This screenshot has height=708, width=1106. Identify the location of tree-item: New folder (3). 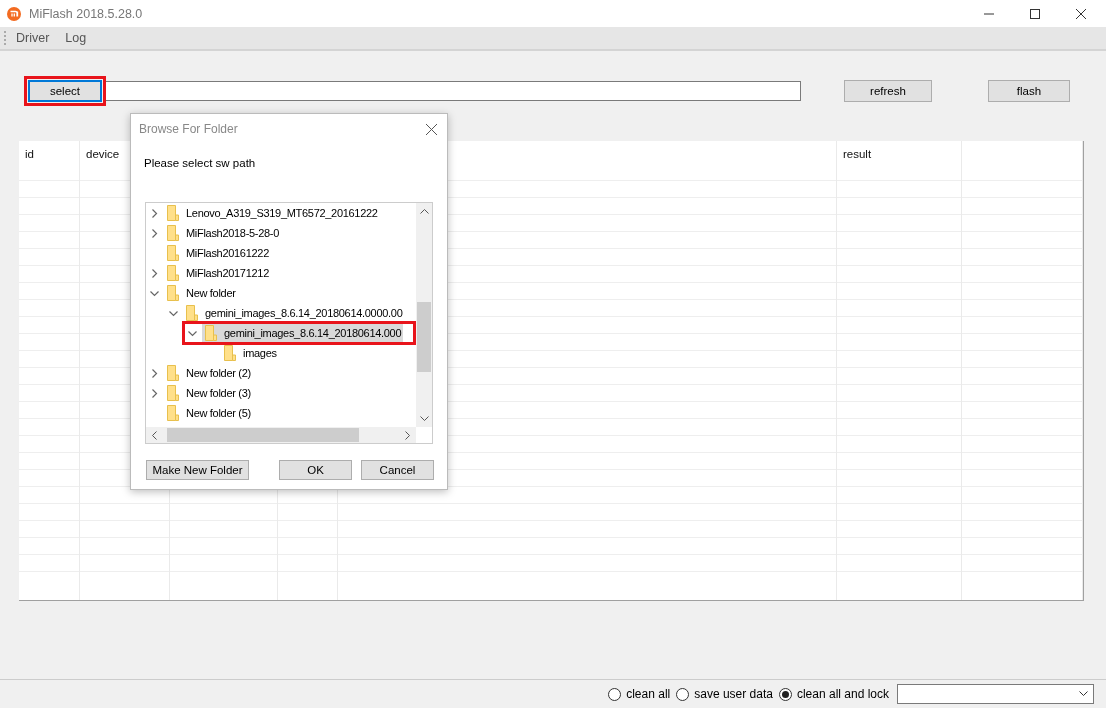
(208, 393).